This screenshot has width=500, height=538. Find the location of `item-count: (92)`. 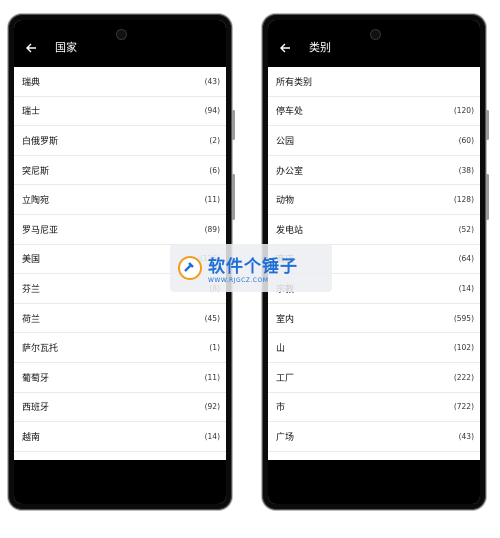

item-count: (92) is located at coordinates (212, 407).